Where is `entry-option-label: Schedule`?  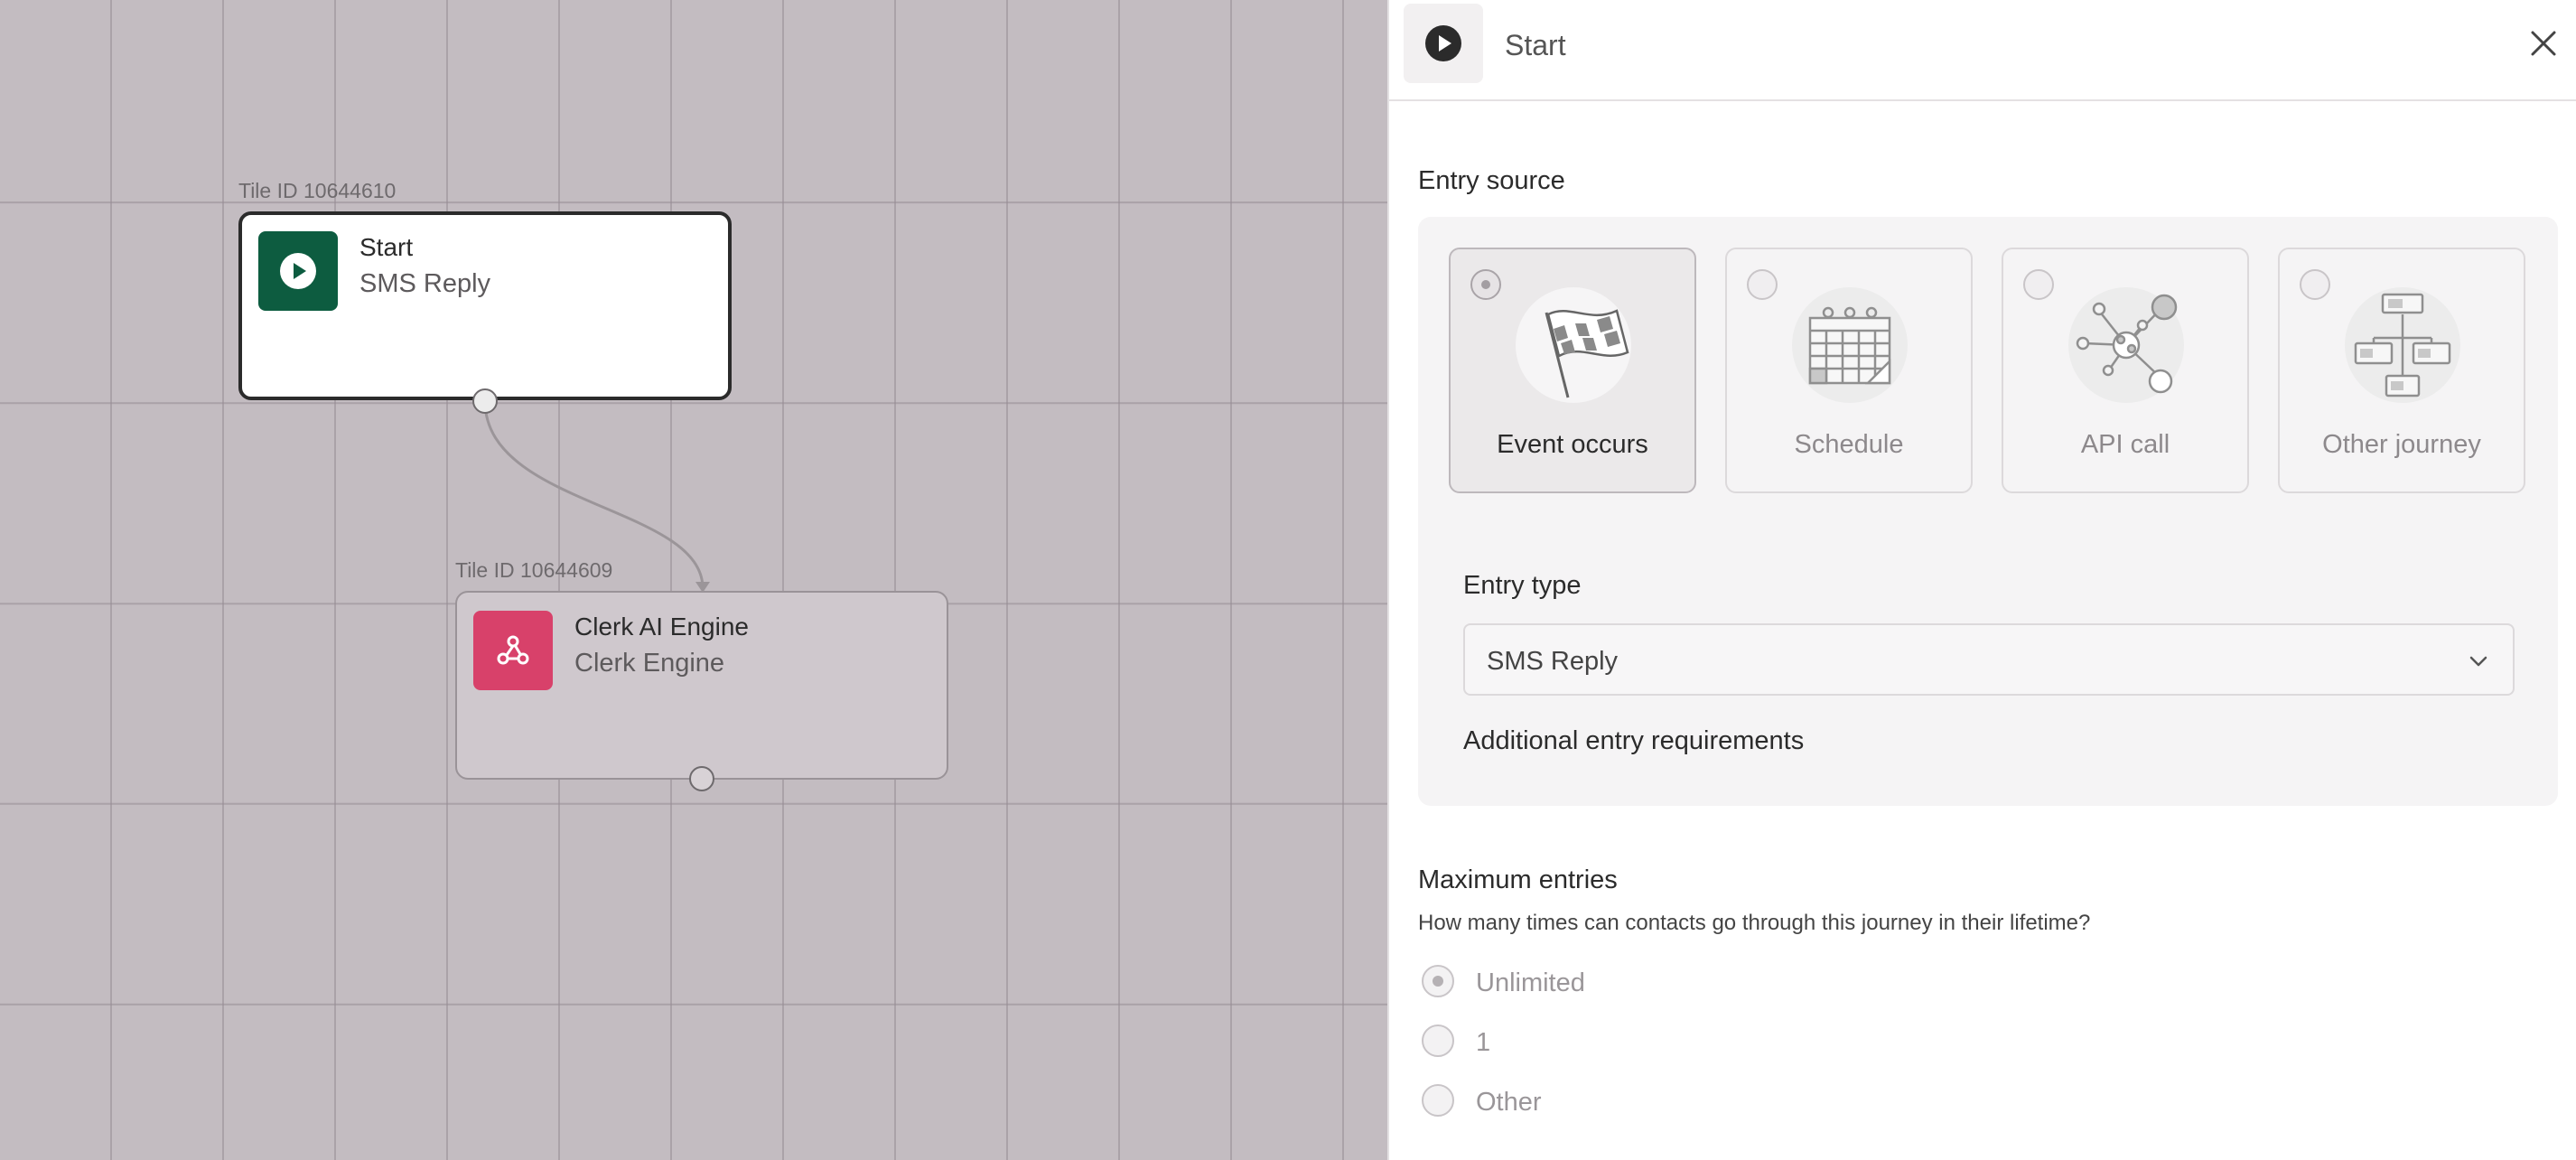
entry-option-label: Schedule is located at coordinates (1849, 445).